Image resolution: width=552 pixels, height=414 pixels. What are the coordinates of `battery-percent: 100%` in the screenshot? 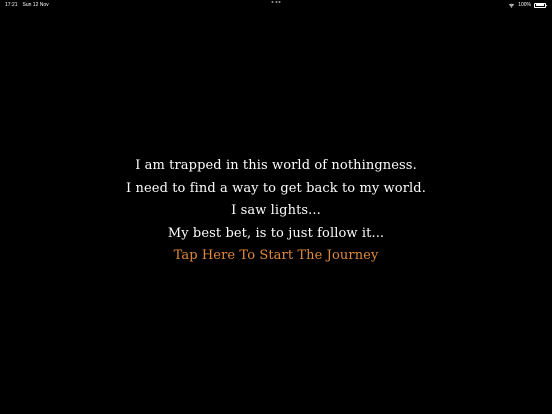 It's located at (524, 5).